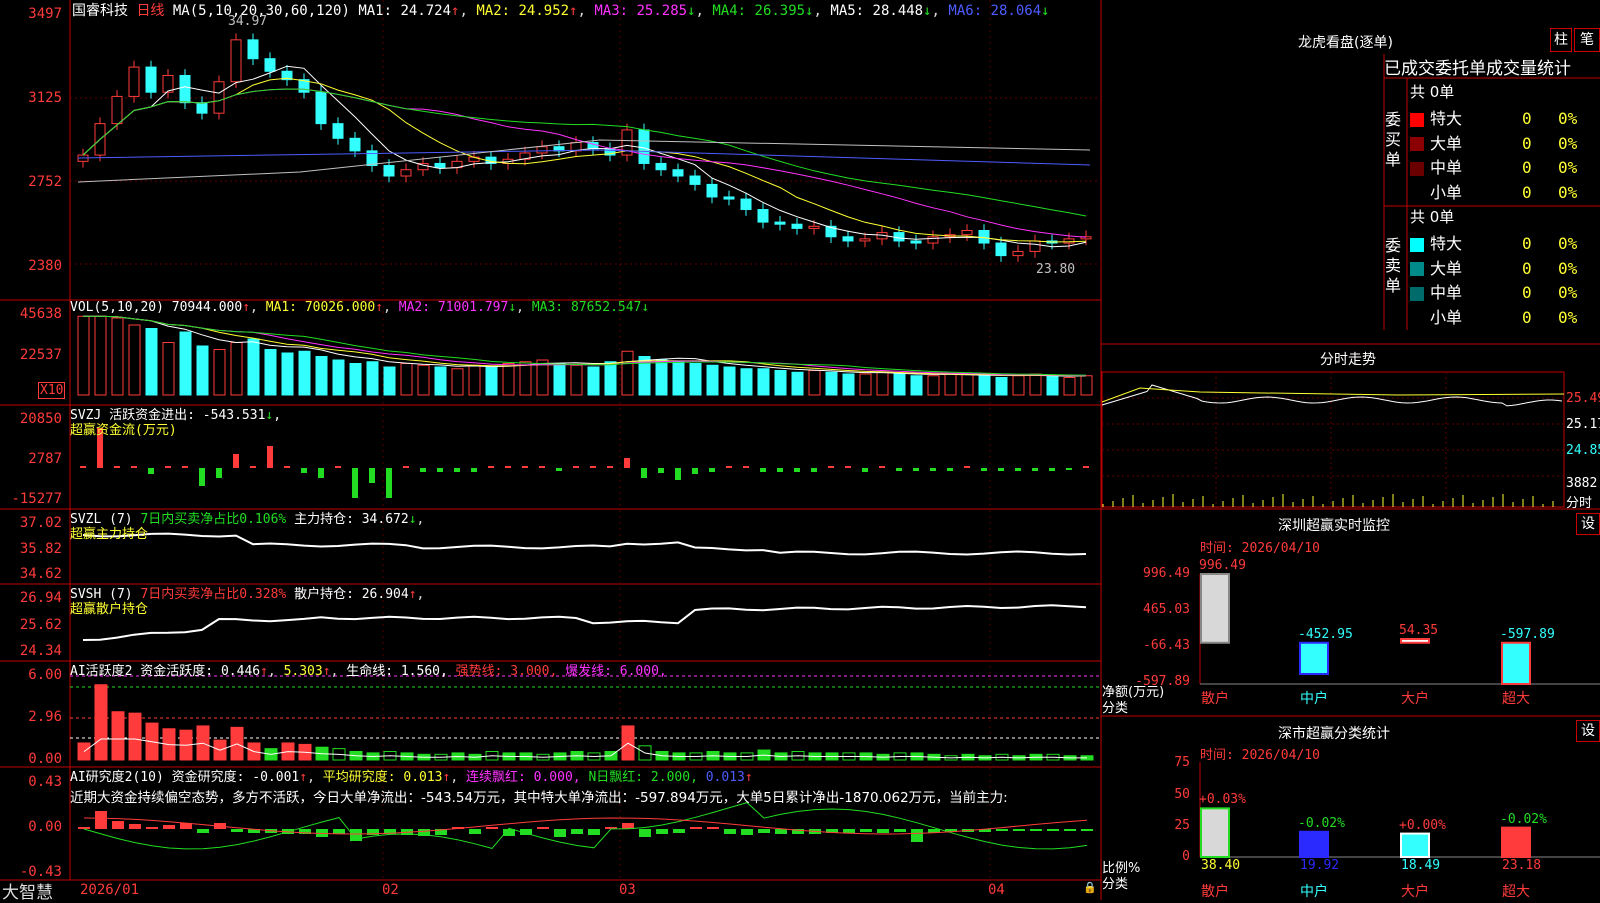  What do you see at coordinates (1334, 734) in the screenshot?
I see `classify-title: 深市超赢分类统计` at bounding box center [1334, 734].